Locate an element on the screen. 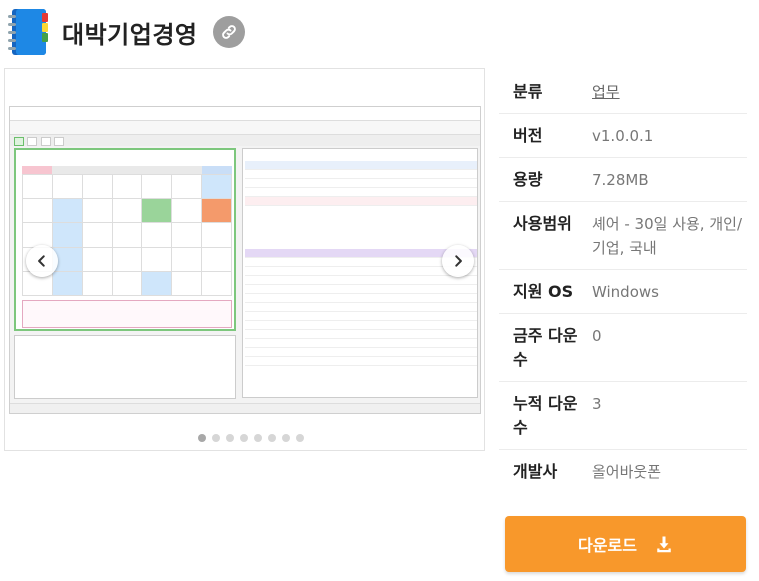 The width and height of the screenshot is (759, 581). info-row-weekly-downloads: 금주 다운수 0 is located at coordinates (623, 348).